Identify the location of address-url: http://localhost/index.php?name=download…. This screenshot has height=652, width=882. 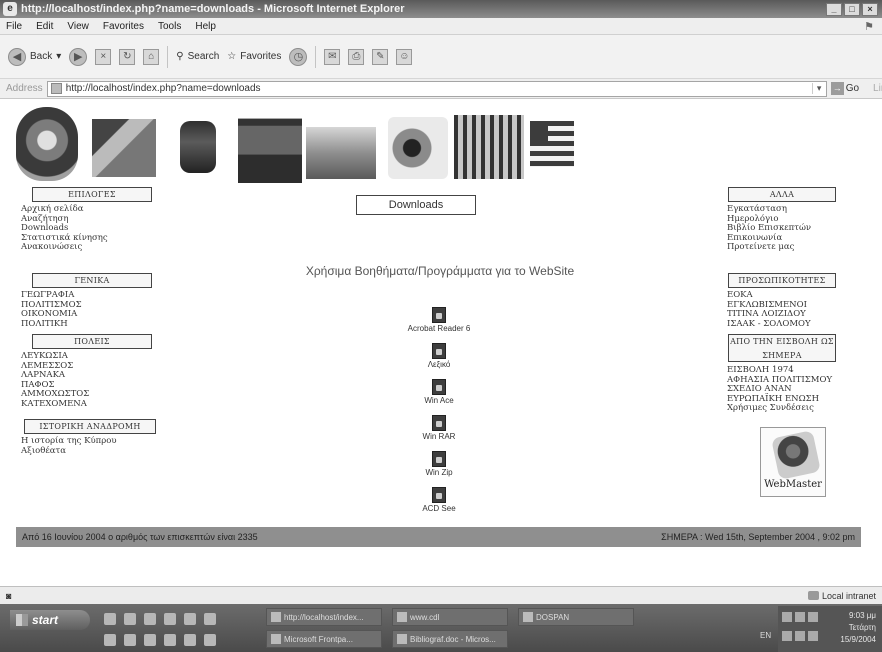
(437, 88).